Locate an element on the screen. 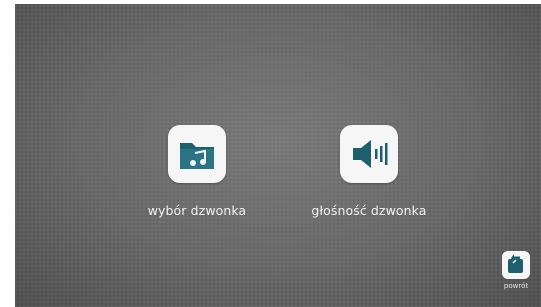  back-arrow-icon is located at coordinates (515, 263).